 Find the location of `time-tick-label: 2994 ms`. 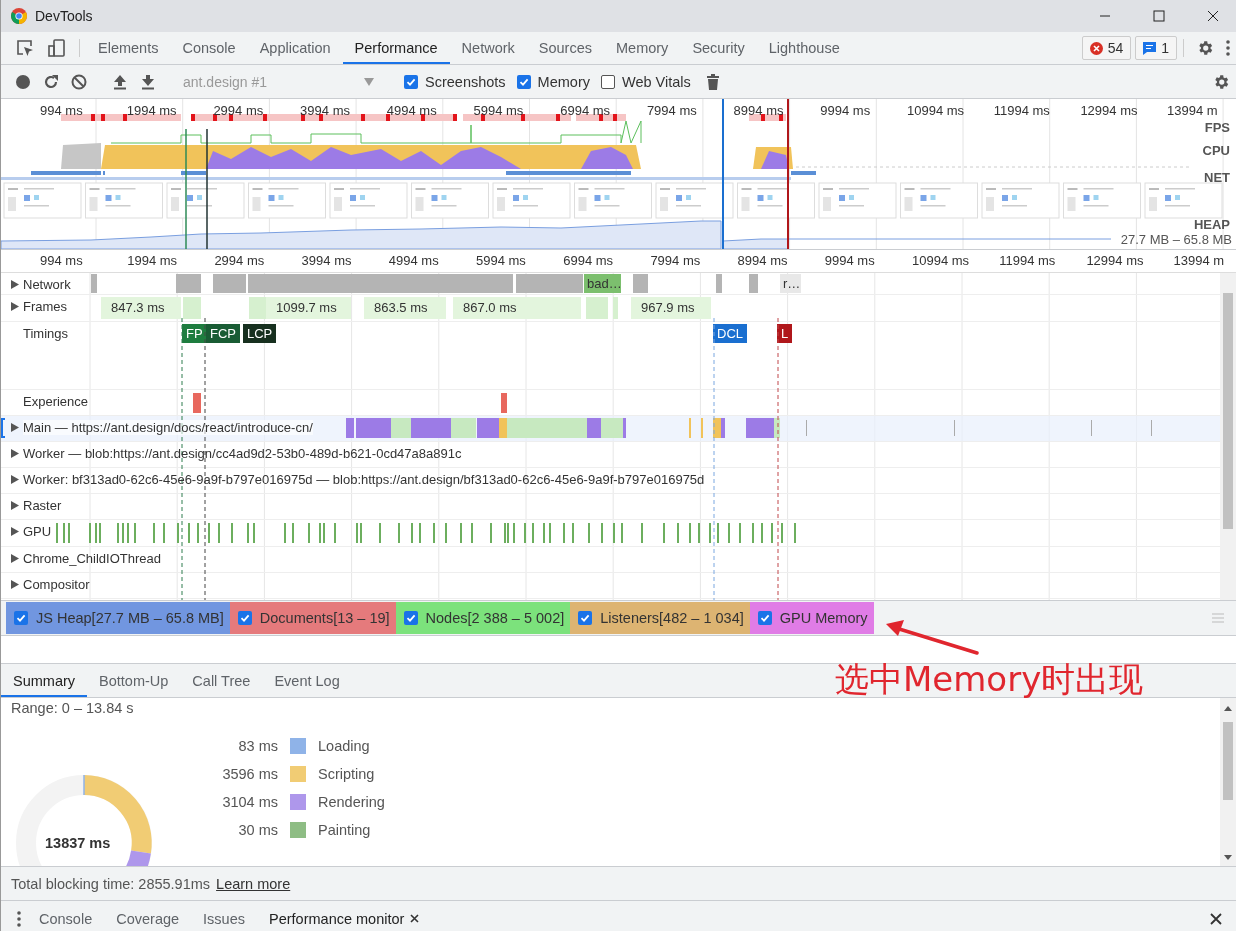

time-tick-label: 2994 ms is located at coordinates (238, 110).